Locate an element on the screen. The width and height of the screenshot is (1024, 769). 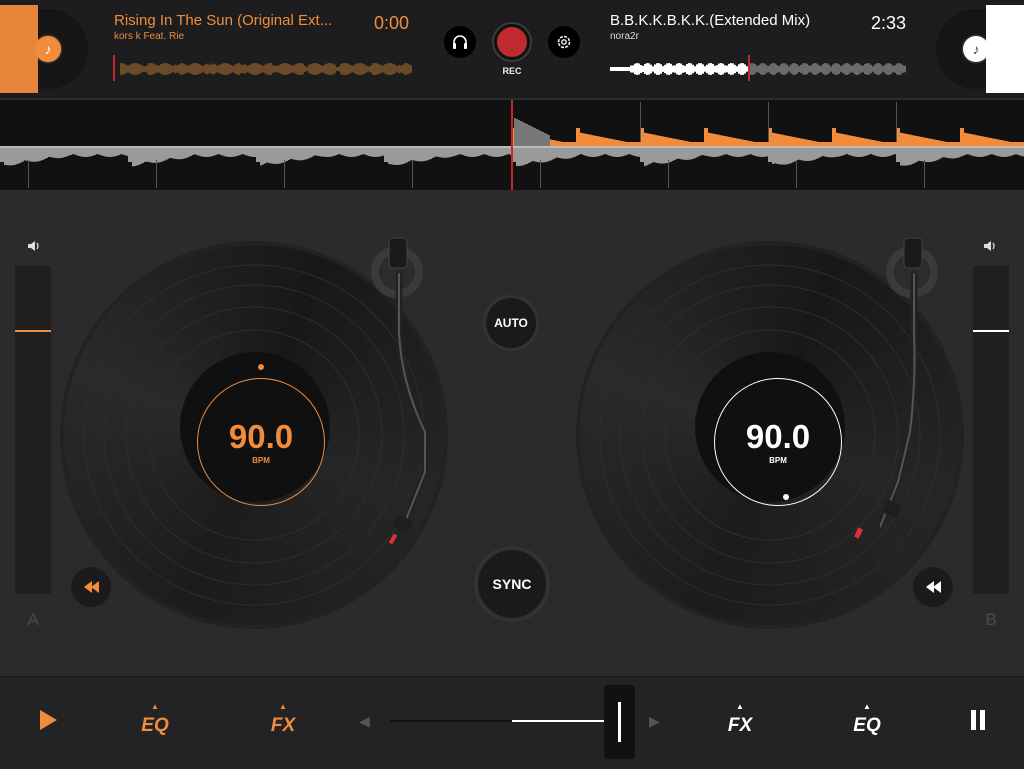
rec-button is located at coordinates (512, 42).